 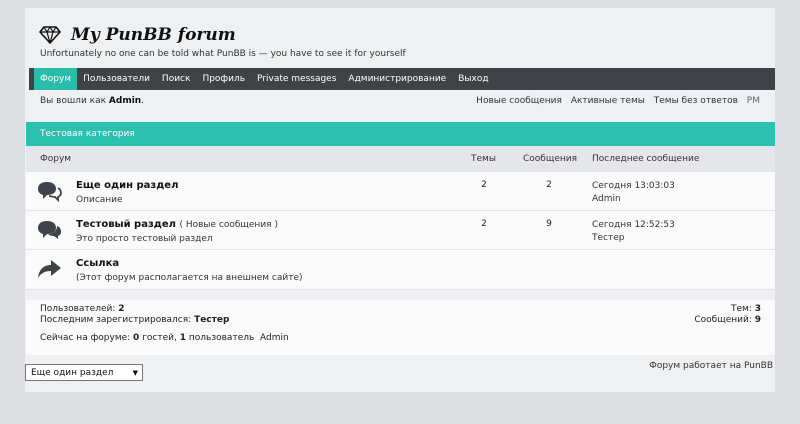 What do you see at coordinates (135, 372) in the screenshot?
I see `dropdown-triangle-icon: ▼` at bounding box center [135, 372].